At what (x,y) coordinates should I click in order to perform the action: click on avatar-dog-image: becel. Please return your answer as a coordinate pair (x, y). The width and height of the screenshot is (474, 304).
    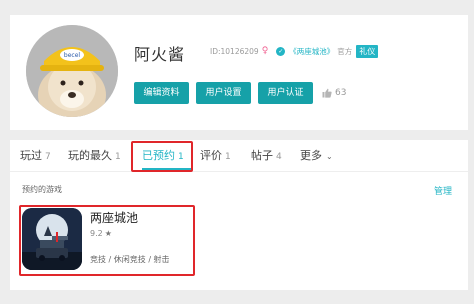
    Looking at the image, I should click on (72, 71).